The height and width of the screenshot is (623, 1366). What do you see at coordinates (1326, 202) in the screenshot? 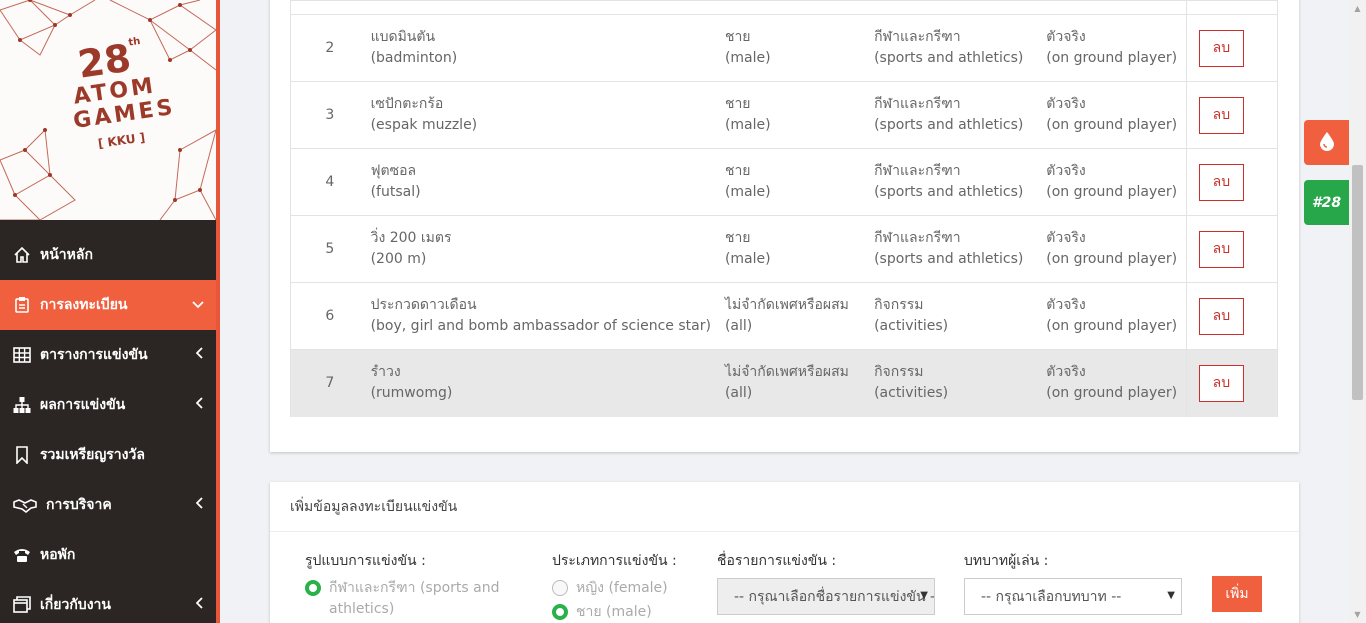
I see `badge-28-button: #28` at bounding box center [1326, 202].